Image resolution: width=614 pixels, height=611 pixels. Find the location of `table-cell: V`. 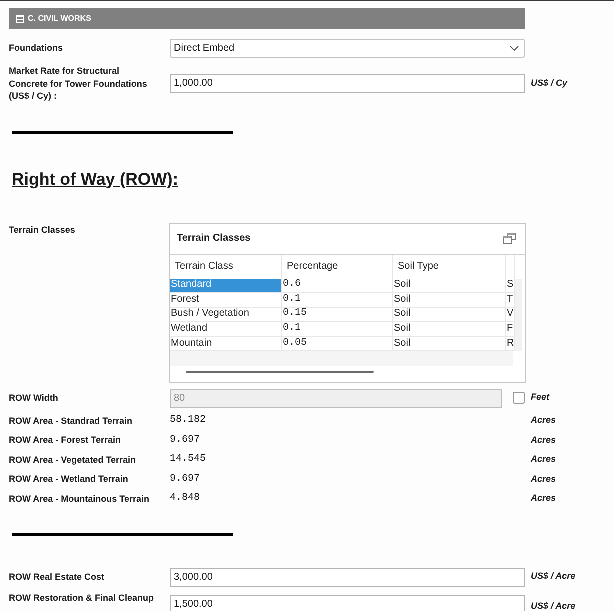

table-cell: V is located at coordinates (510, 315).